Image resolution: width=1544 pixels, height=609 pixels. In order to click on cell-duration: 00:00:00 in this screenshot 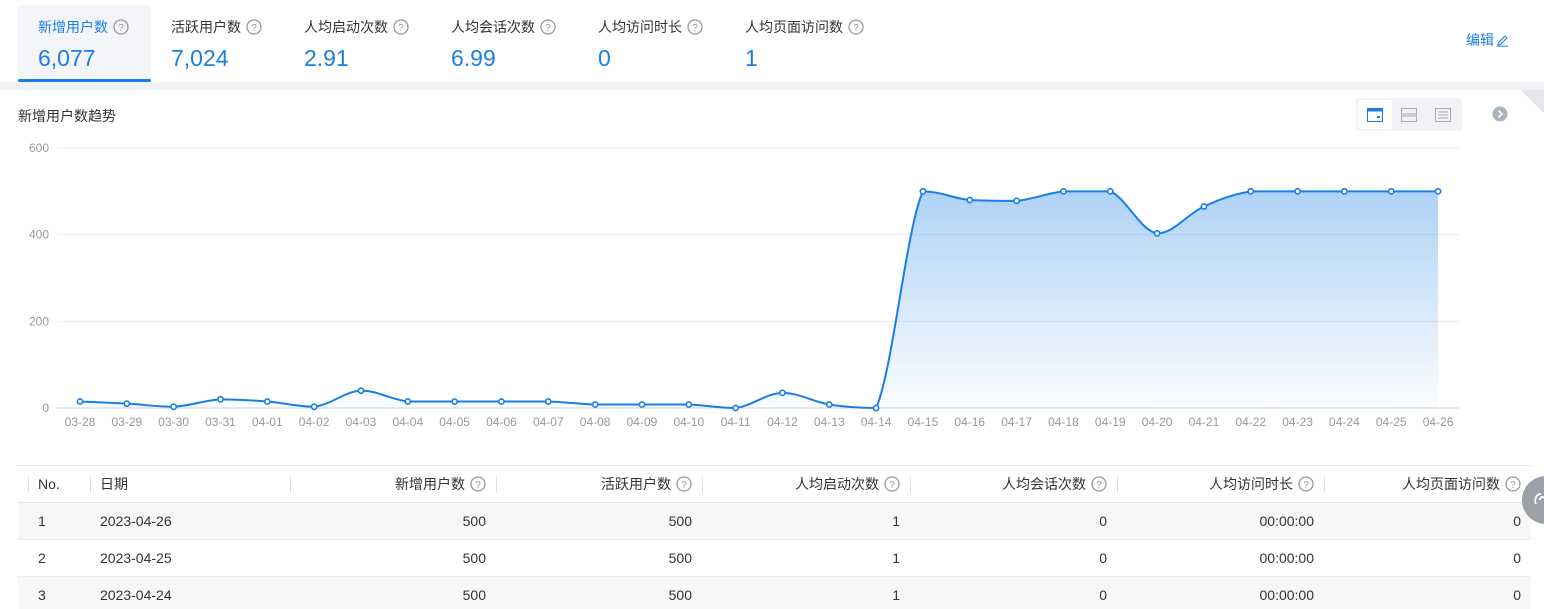, I will do `click(1220, 558)`.